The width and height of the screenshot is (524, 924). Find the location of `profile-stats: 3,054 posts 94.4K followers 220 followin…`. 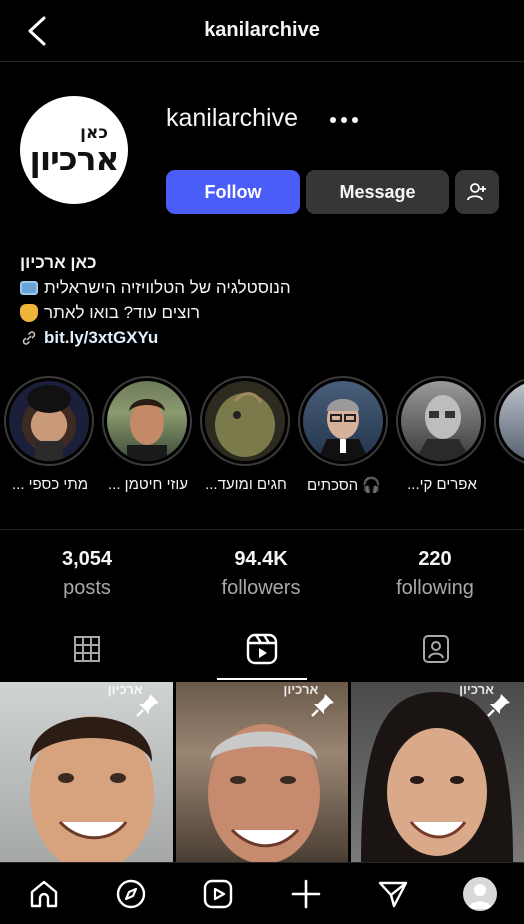

profile-stats: 3,054 posts 94.4K followers 220 followin… is located at coordinates (262, 574).